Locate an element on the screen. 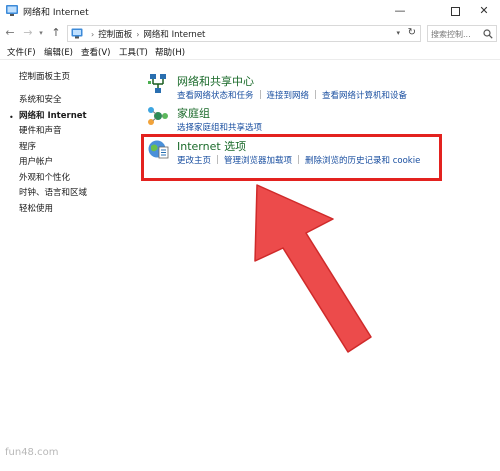  sidebar-item-home: 控制面板主页 is located at coordinates (44, 76).